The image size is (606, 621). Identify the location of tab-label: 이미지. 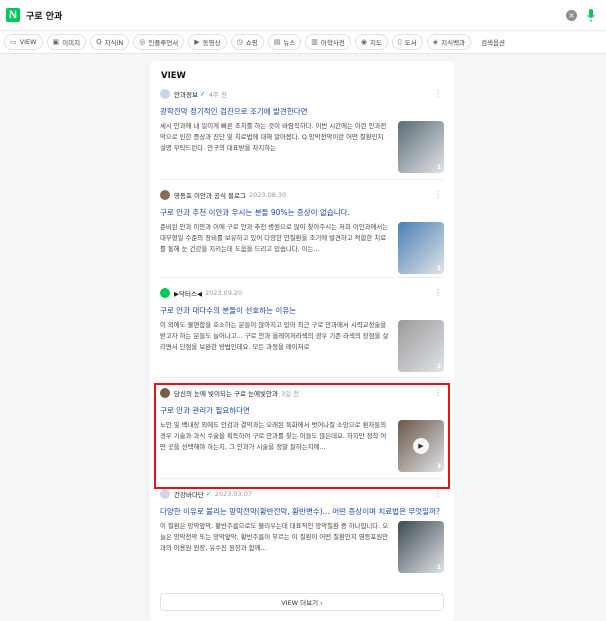
(71, 43).